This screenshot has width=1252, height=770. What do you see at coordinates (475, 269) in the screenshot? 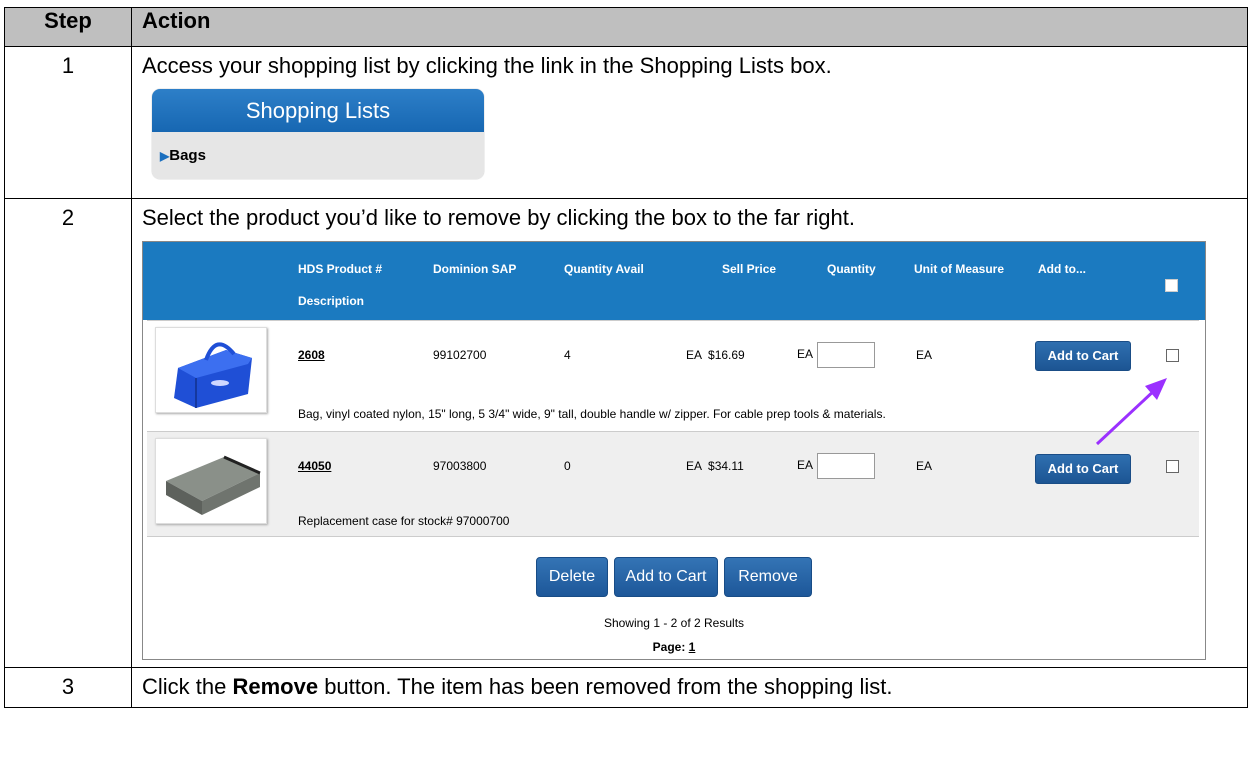
I see `col-dominion-sap: Dominion SAP` at bounding box center [475, 269].